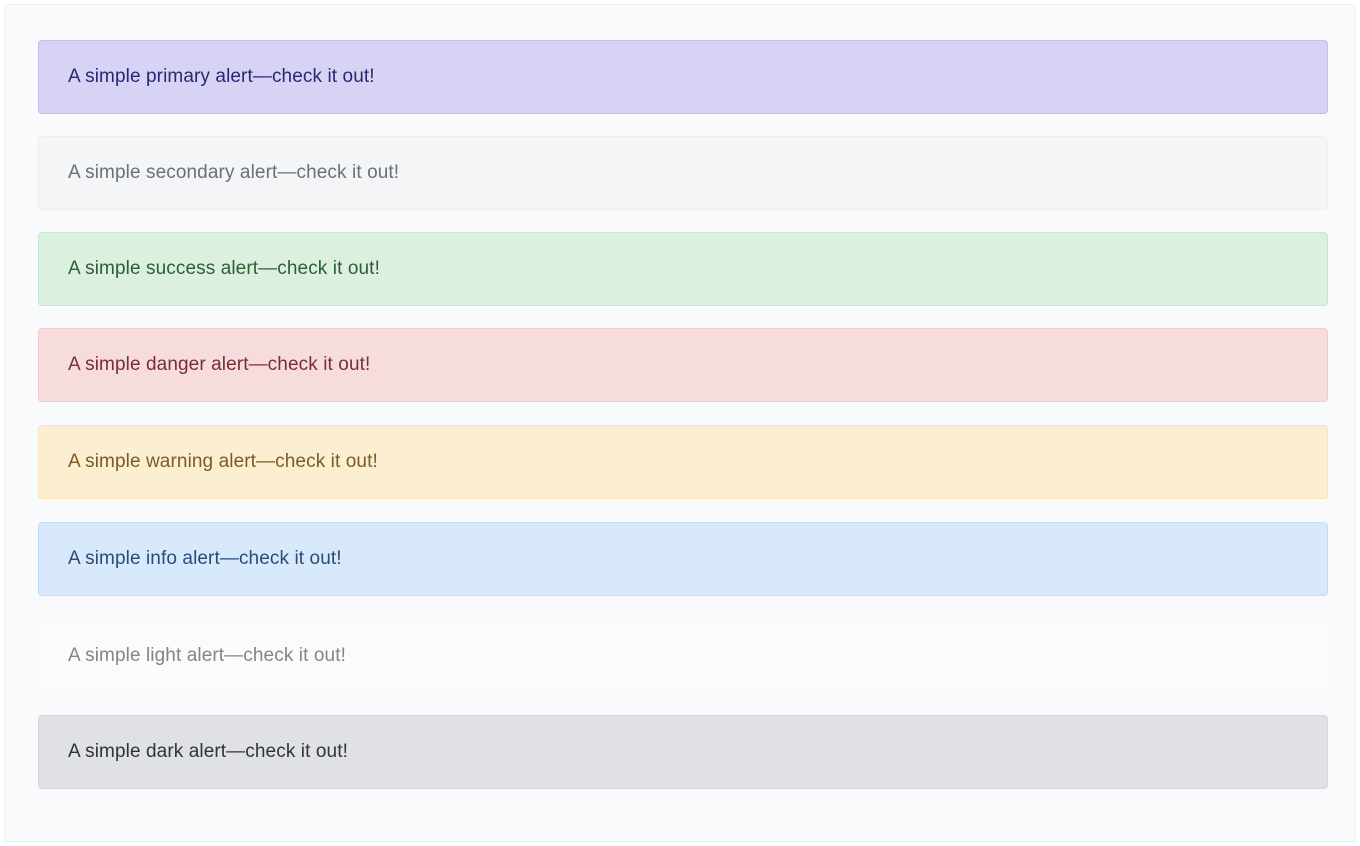  What do you see at coordinates (224, 268) in the screenshot?
I see `alert-text: A simple success alert—check it out!` at bounding box center [224, 268].